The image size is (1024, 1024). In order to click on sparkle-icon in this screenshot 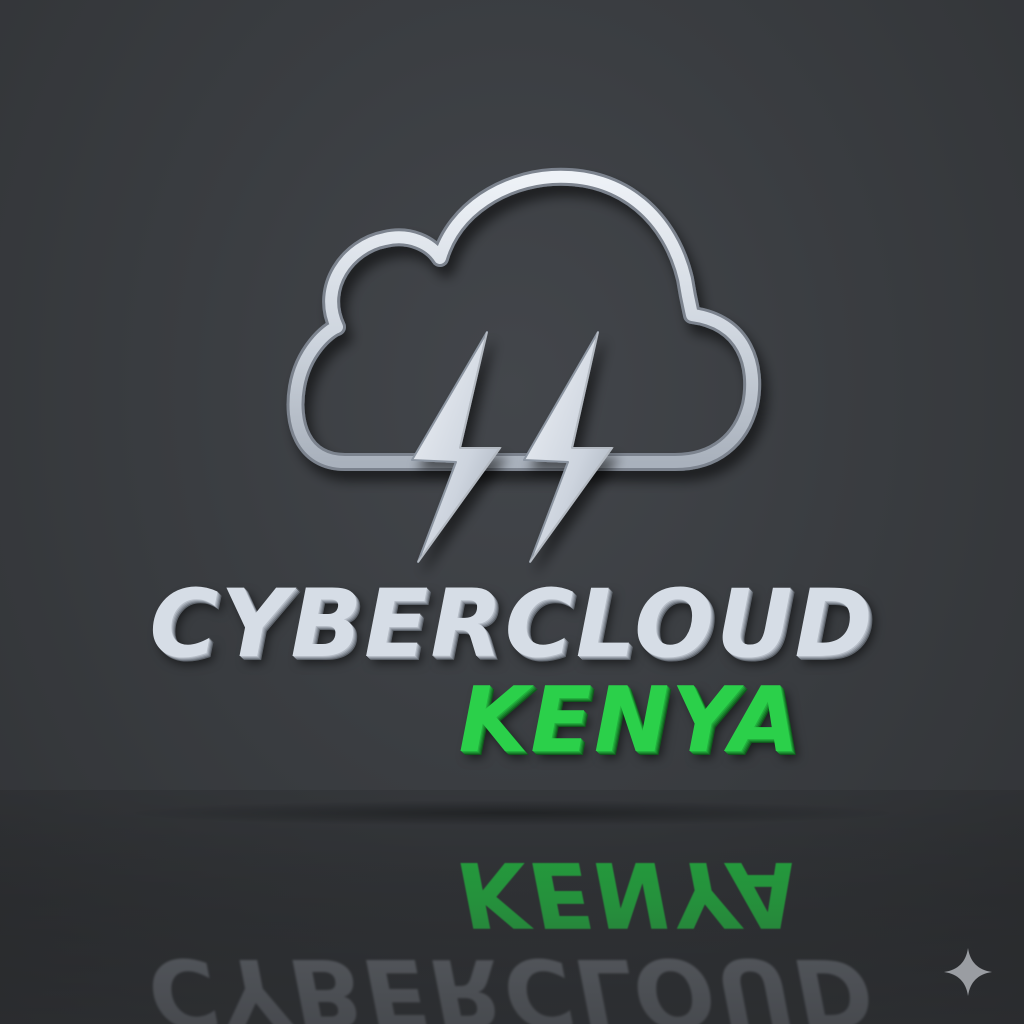, I will do `click(968, 972)`.